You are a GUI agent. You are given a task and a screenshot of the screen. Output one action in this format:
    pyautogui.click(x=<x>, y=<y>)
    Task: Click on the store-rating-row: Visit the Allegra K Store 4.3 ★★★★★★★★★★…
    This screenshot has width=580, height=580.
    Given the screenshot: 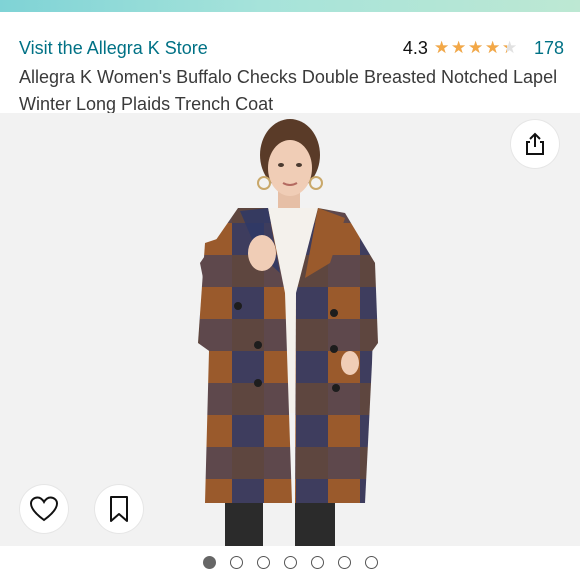 What is the action you would take?
    pyautogui.click(x=291, y=48)
    